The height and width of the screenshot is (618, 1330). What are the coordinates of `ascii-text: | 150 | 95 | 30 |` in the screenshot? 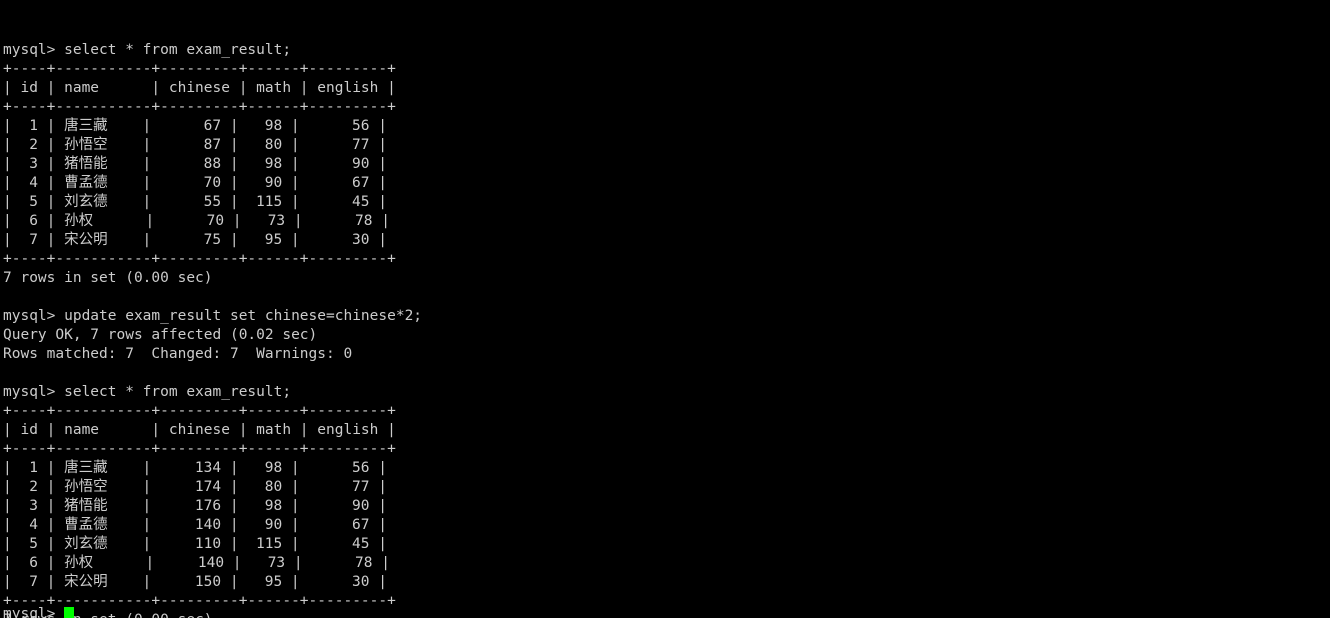 It's located at (247, 582).